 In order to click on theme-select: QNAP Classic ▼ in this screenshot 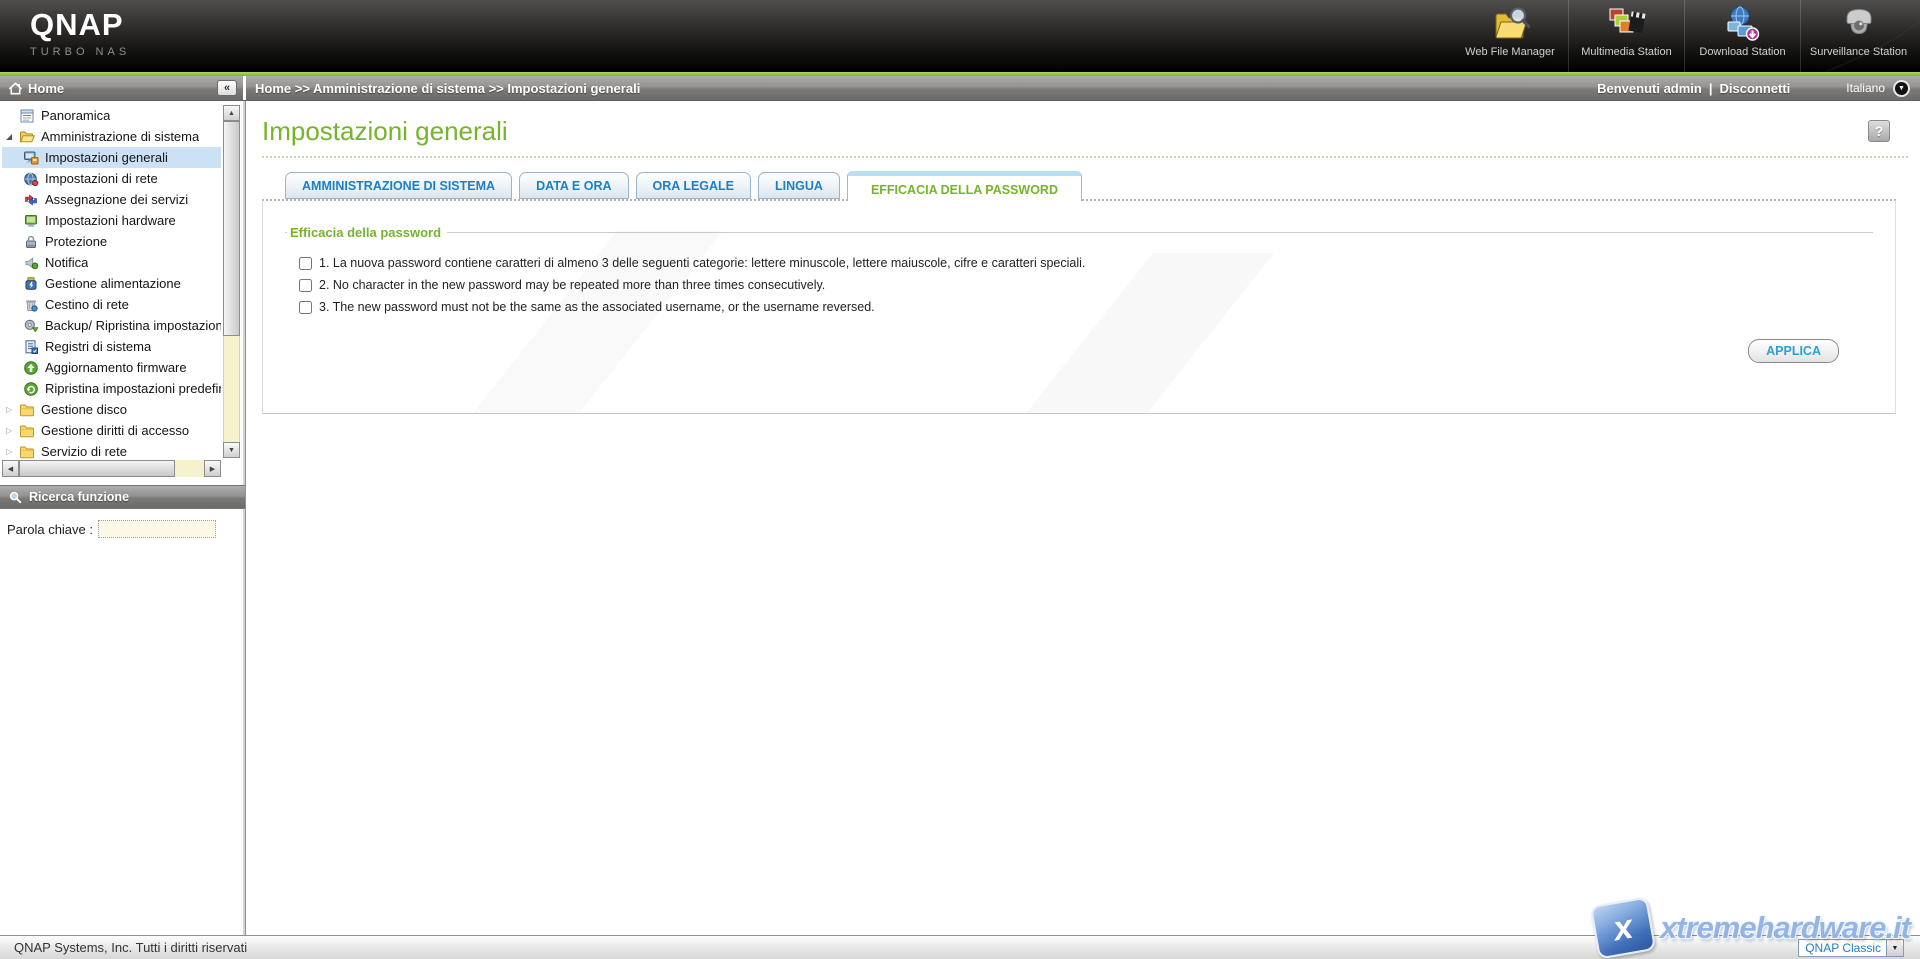, I will do `click(1851, 948)`.